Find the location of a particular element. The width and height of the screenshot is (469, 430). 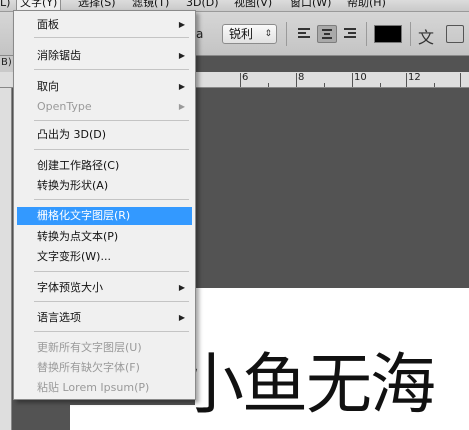

text-color-swatch is located at coordinates (388, 34).